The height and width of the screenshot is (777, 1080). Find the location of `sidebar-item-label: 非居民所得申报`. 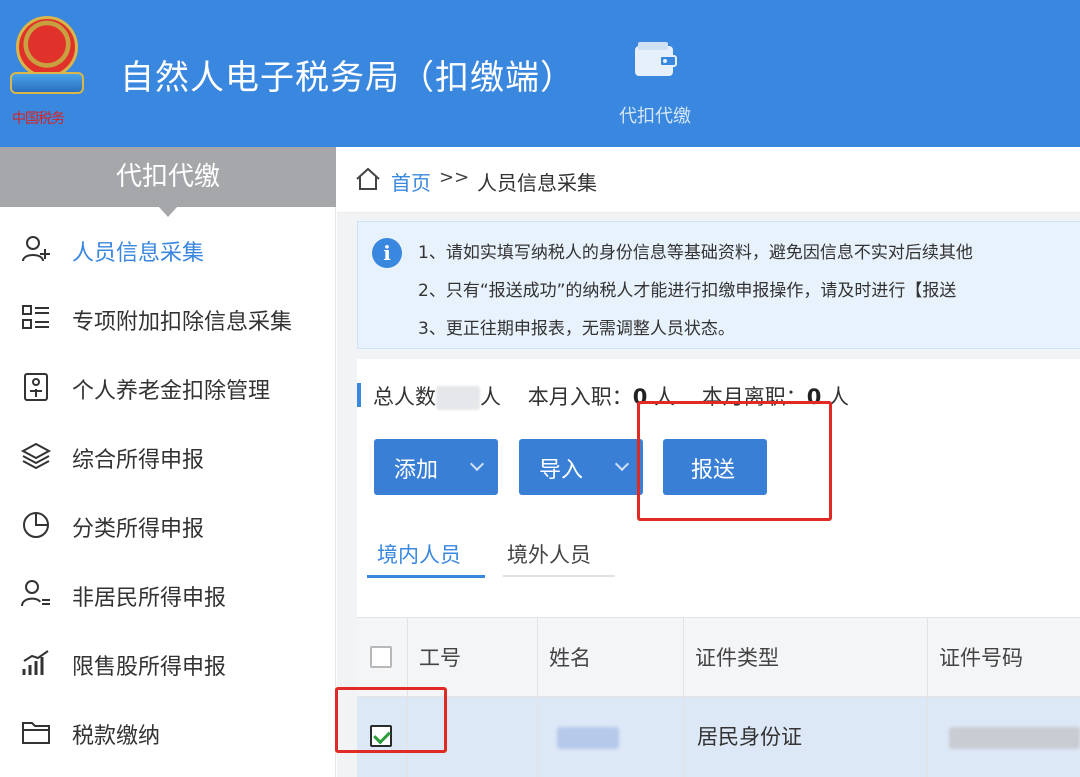

sidebar-item-label: 非居民所得申报 is located at coordinates (149, 598).